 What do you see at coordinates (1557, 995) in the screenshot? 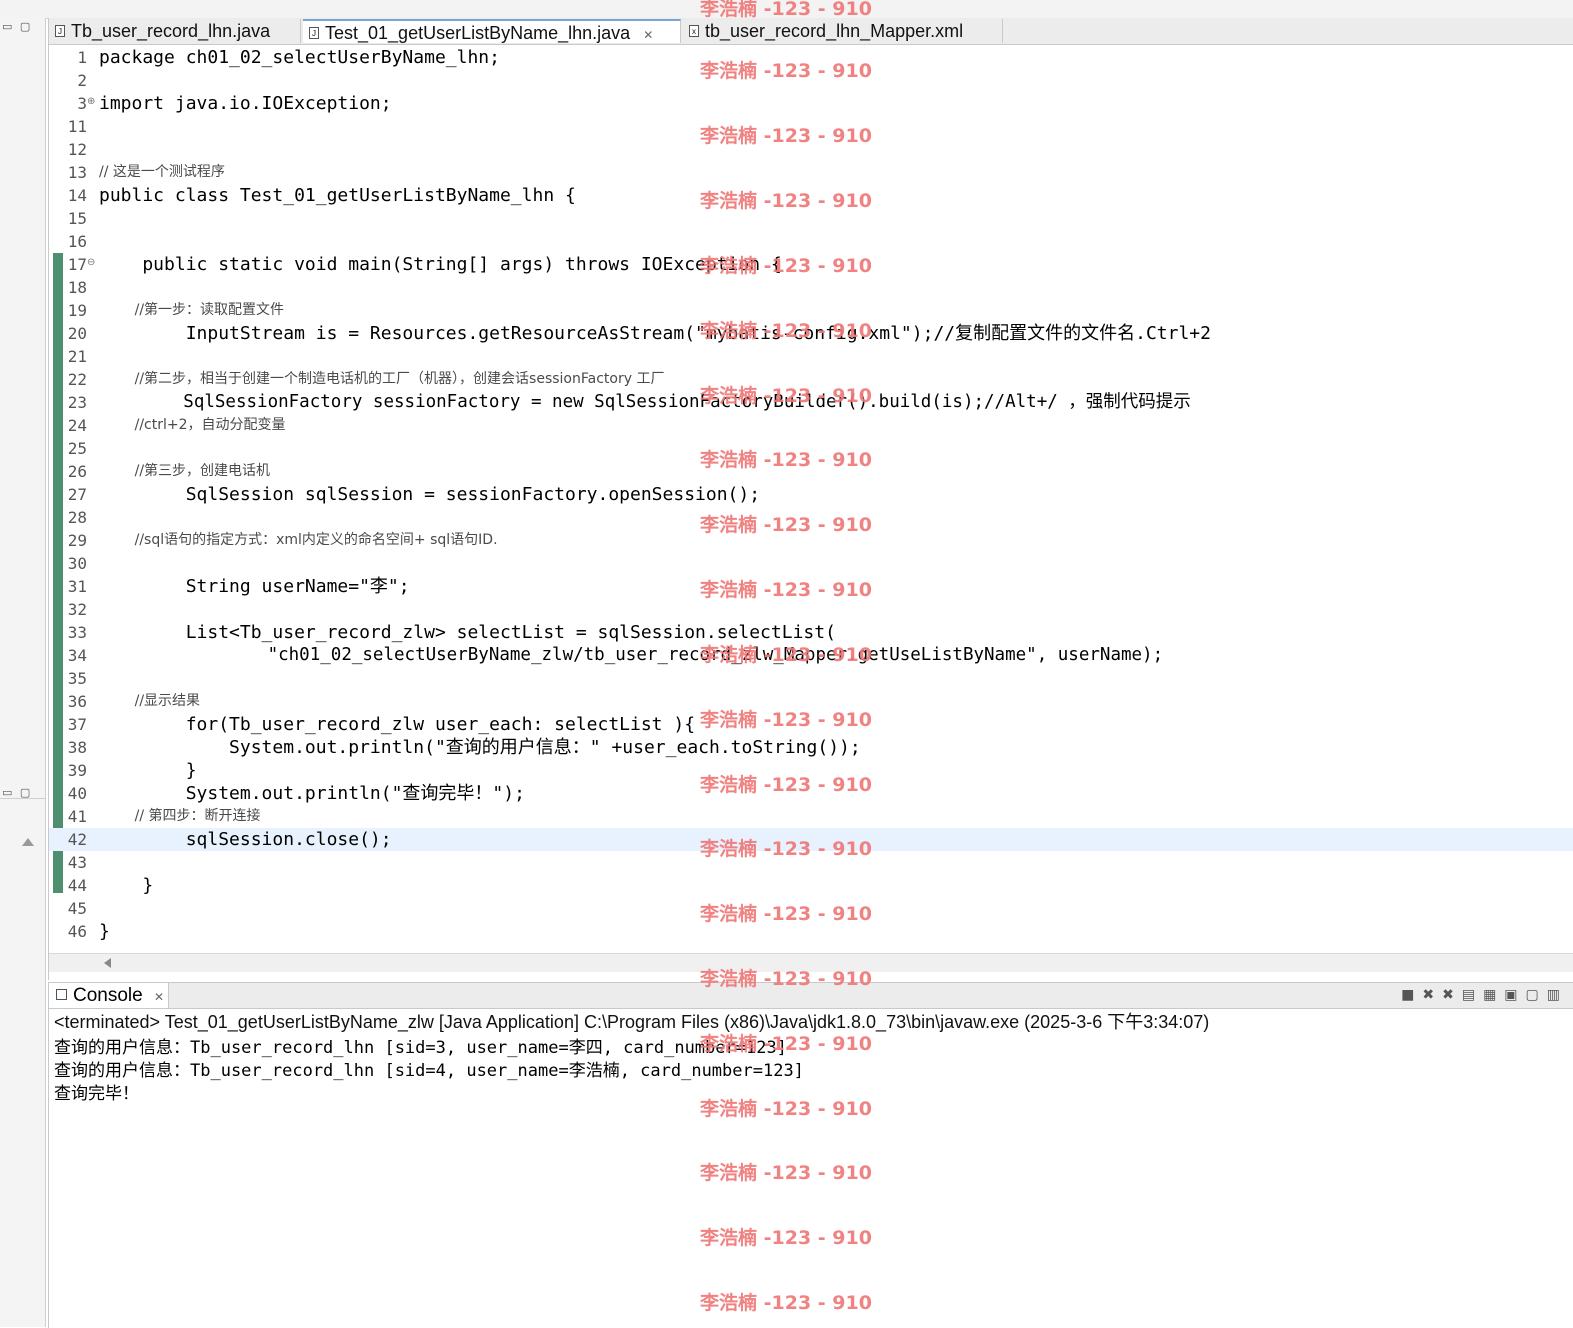
I see `open-console-icon: ▥` at bounding box center [1557, 995].